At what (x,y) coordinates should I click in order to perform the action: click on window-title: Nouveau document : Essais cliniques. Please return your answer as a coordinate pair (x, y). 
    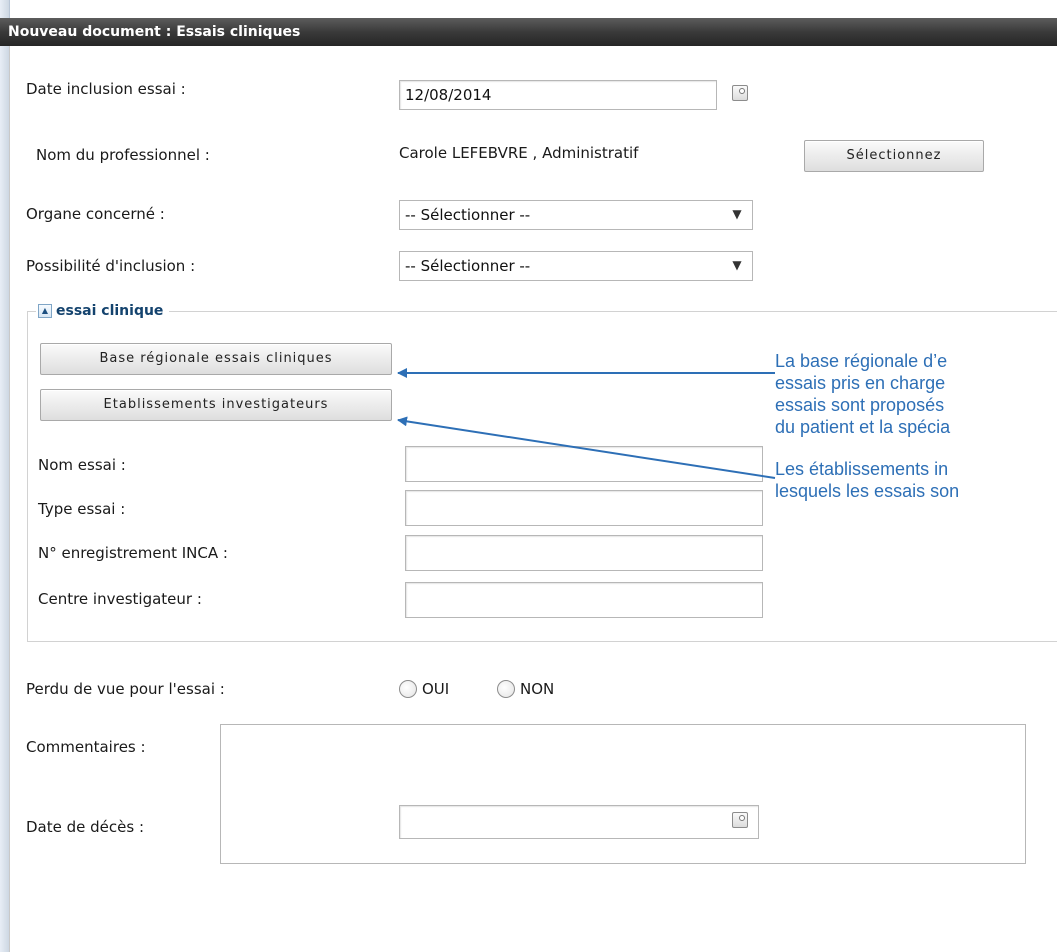
    Looking at the image, I should click on (528, 32).